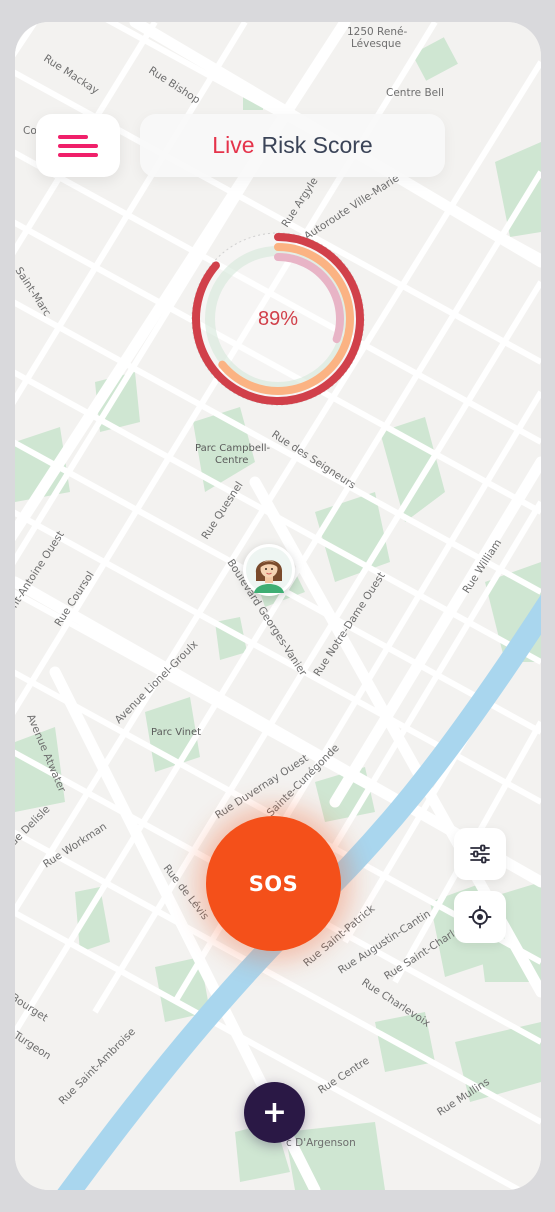  I want to click on map-label-1250: 1250 René-, so click(377, 32).